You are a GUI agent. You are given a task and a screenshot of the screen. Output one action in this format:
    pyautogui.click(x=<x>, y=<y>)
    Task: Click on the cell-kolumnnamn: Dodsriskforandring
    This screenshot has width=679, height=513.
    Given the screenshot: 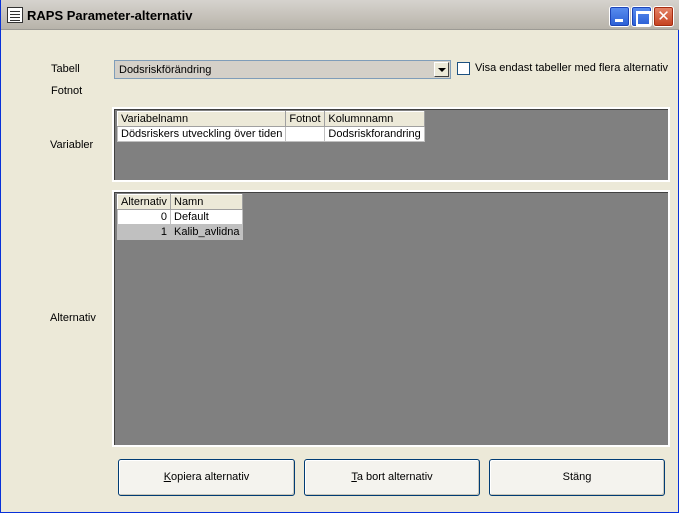 What is the action you would take?
    pyautogui.click(x=374, y=134)
    